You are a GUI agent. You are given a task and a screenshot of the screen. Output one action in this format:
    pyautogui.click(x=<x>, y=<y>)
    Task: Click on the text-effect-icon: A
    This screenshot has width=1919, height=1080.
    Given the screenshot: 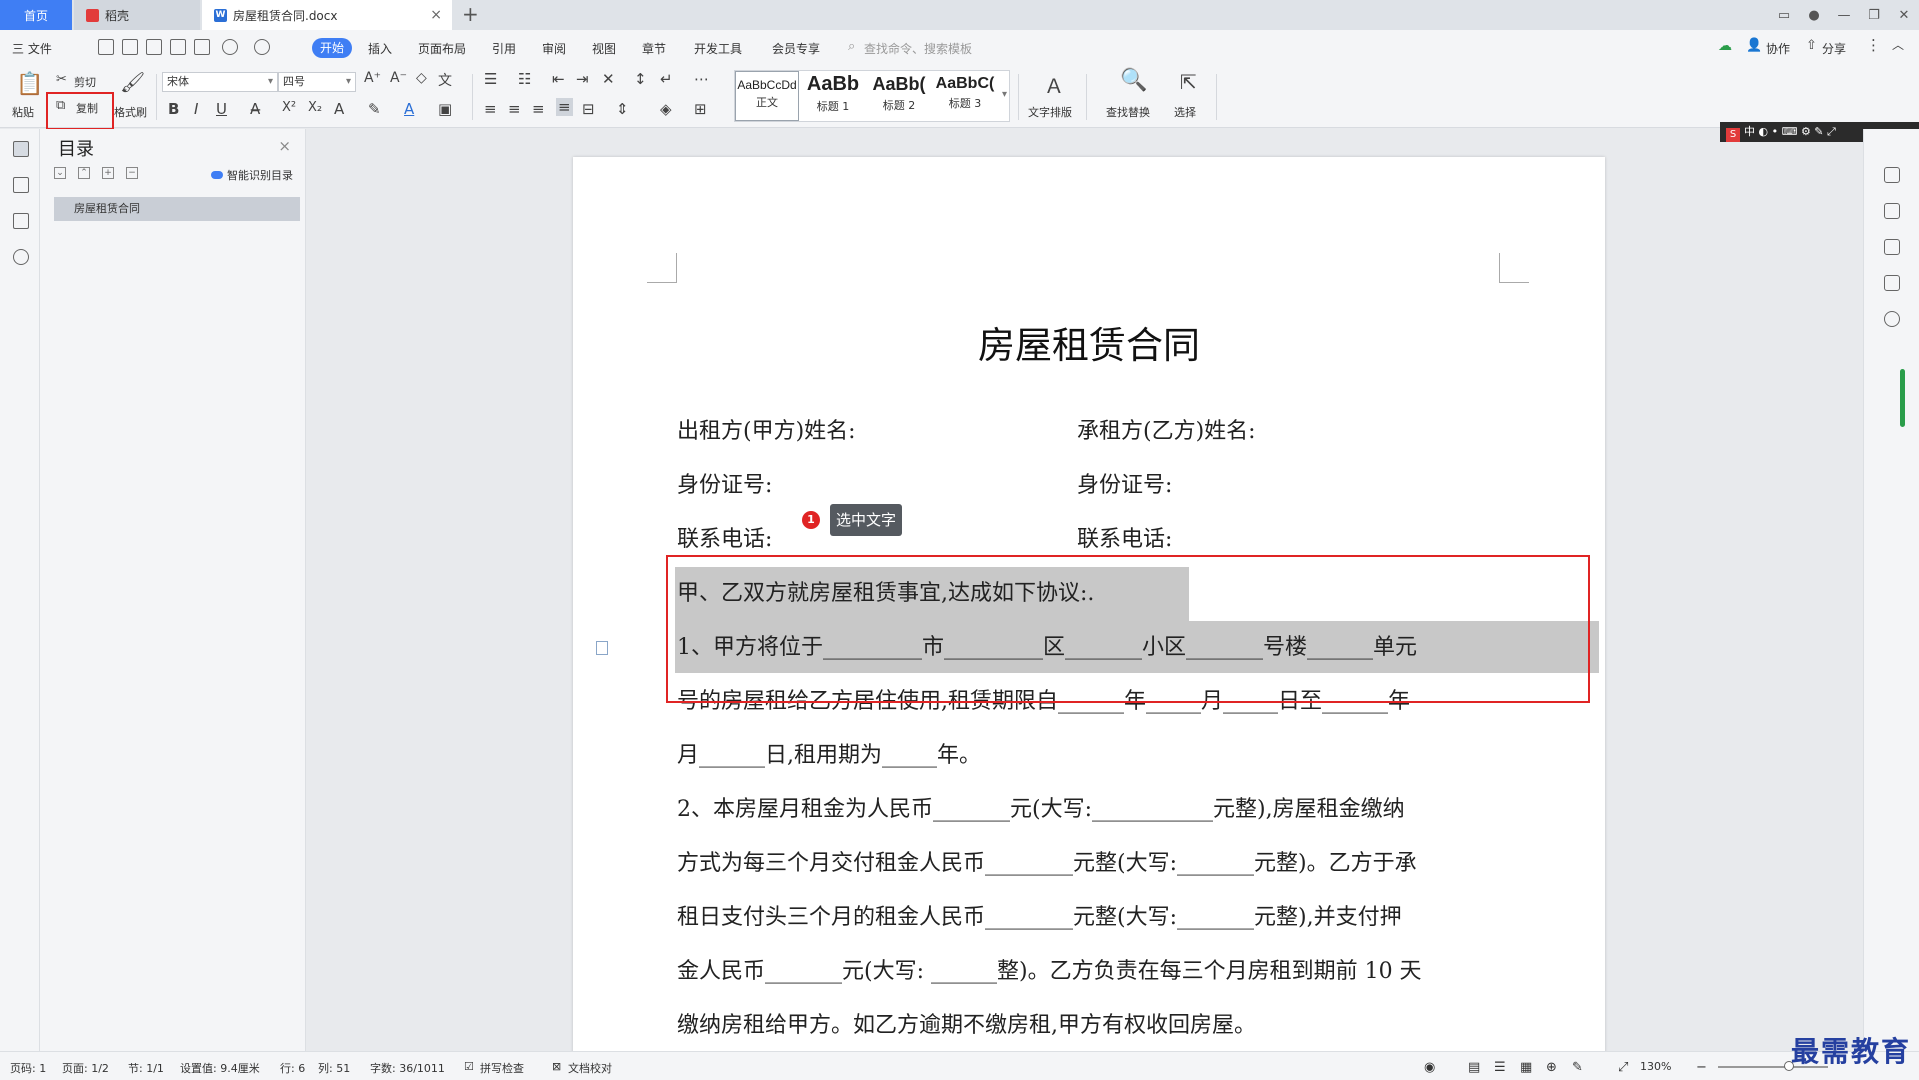 What is the action you would take?
    pyautogui.click(x=339, y=109)
    